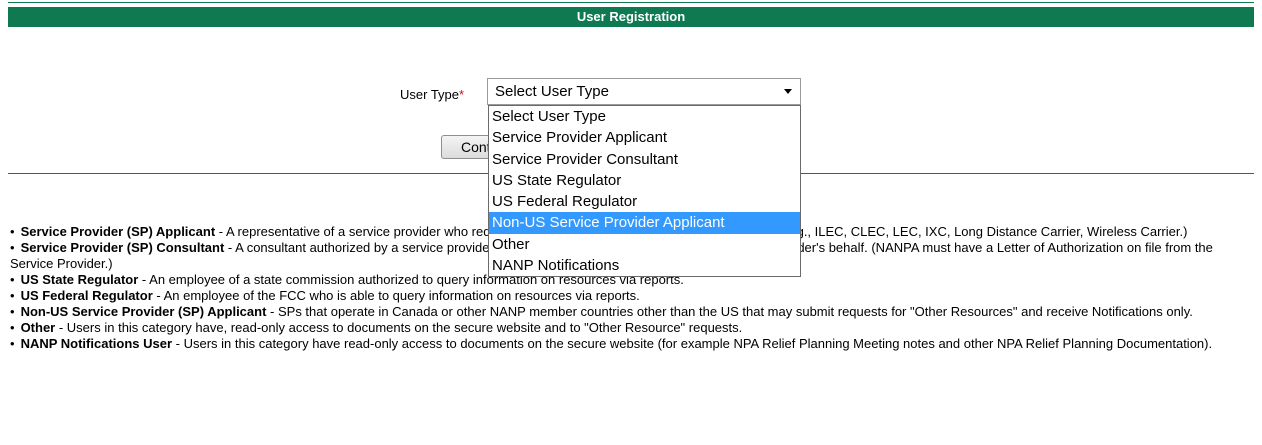 This screenshot has width=1262, height=445. What do you see at coordinates (644, 137) in the screenshot?
I see `dropdown-option-sp-applicant: Service Provider Applicant` at bounding box center [644, 137].